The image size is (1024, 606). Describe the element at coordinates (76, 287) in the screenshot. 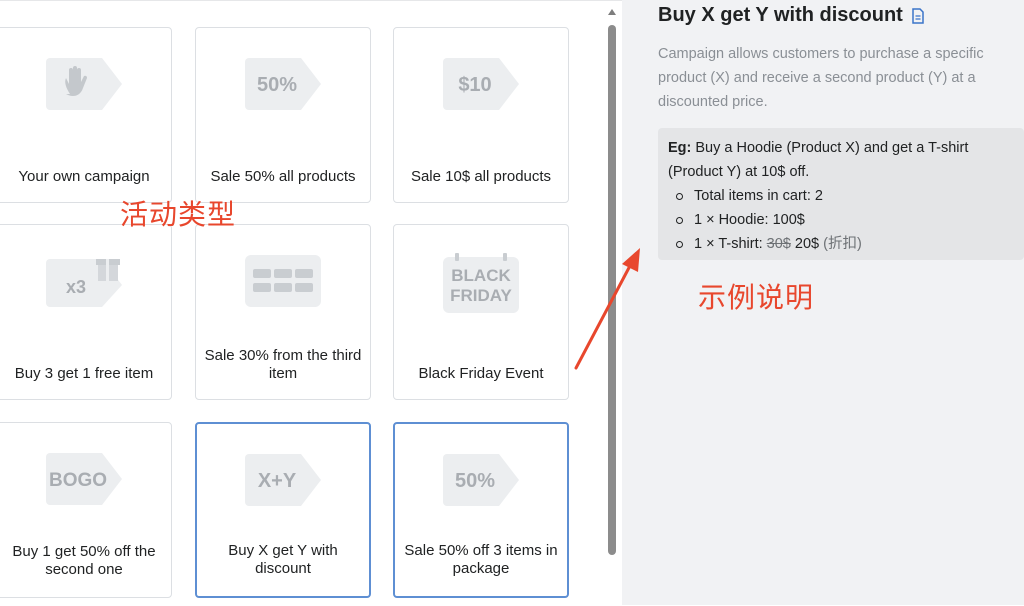

I see `tag-text: x3` at that location.